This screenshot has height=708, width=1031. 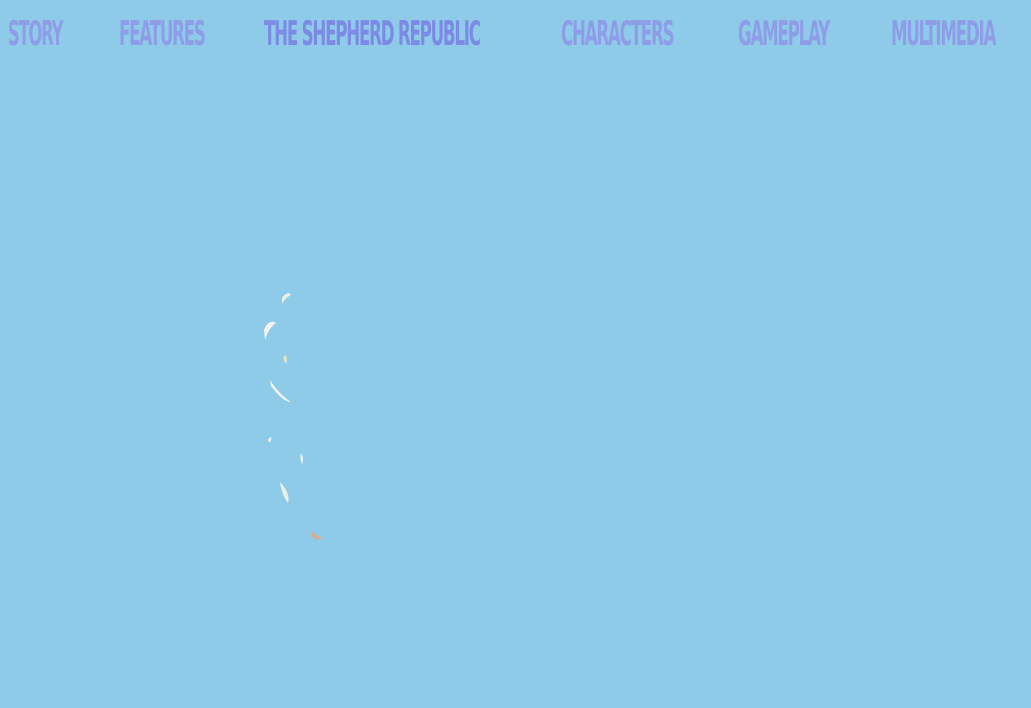 I want to click on nav-link-story: STORY, so click(x=35, y=34).